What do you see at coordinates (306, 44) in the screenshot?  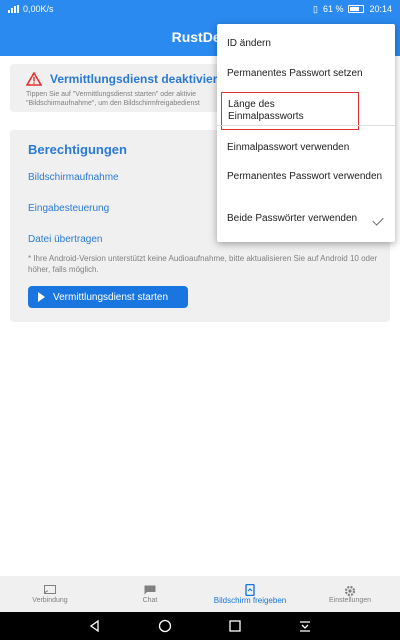 I see `menu-item-change-id: ID ändern` at bounding box center [306, 44].